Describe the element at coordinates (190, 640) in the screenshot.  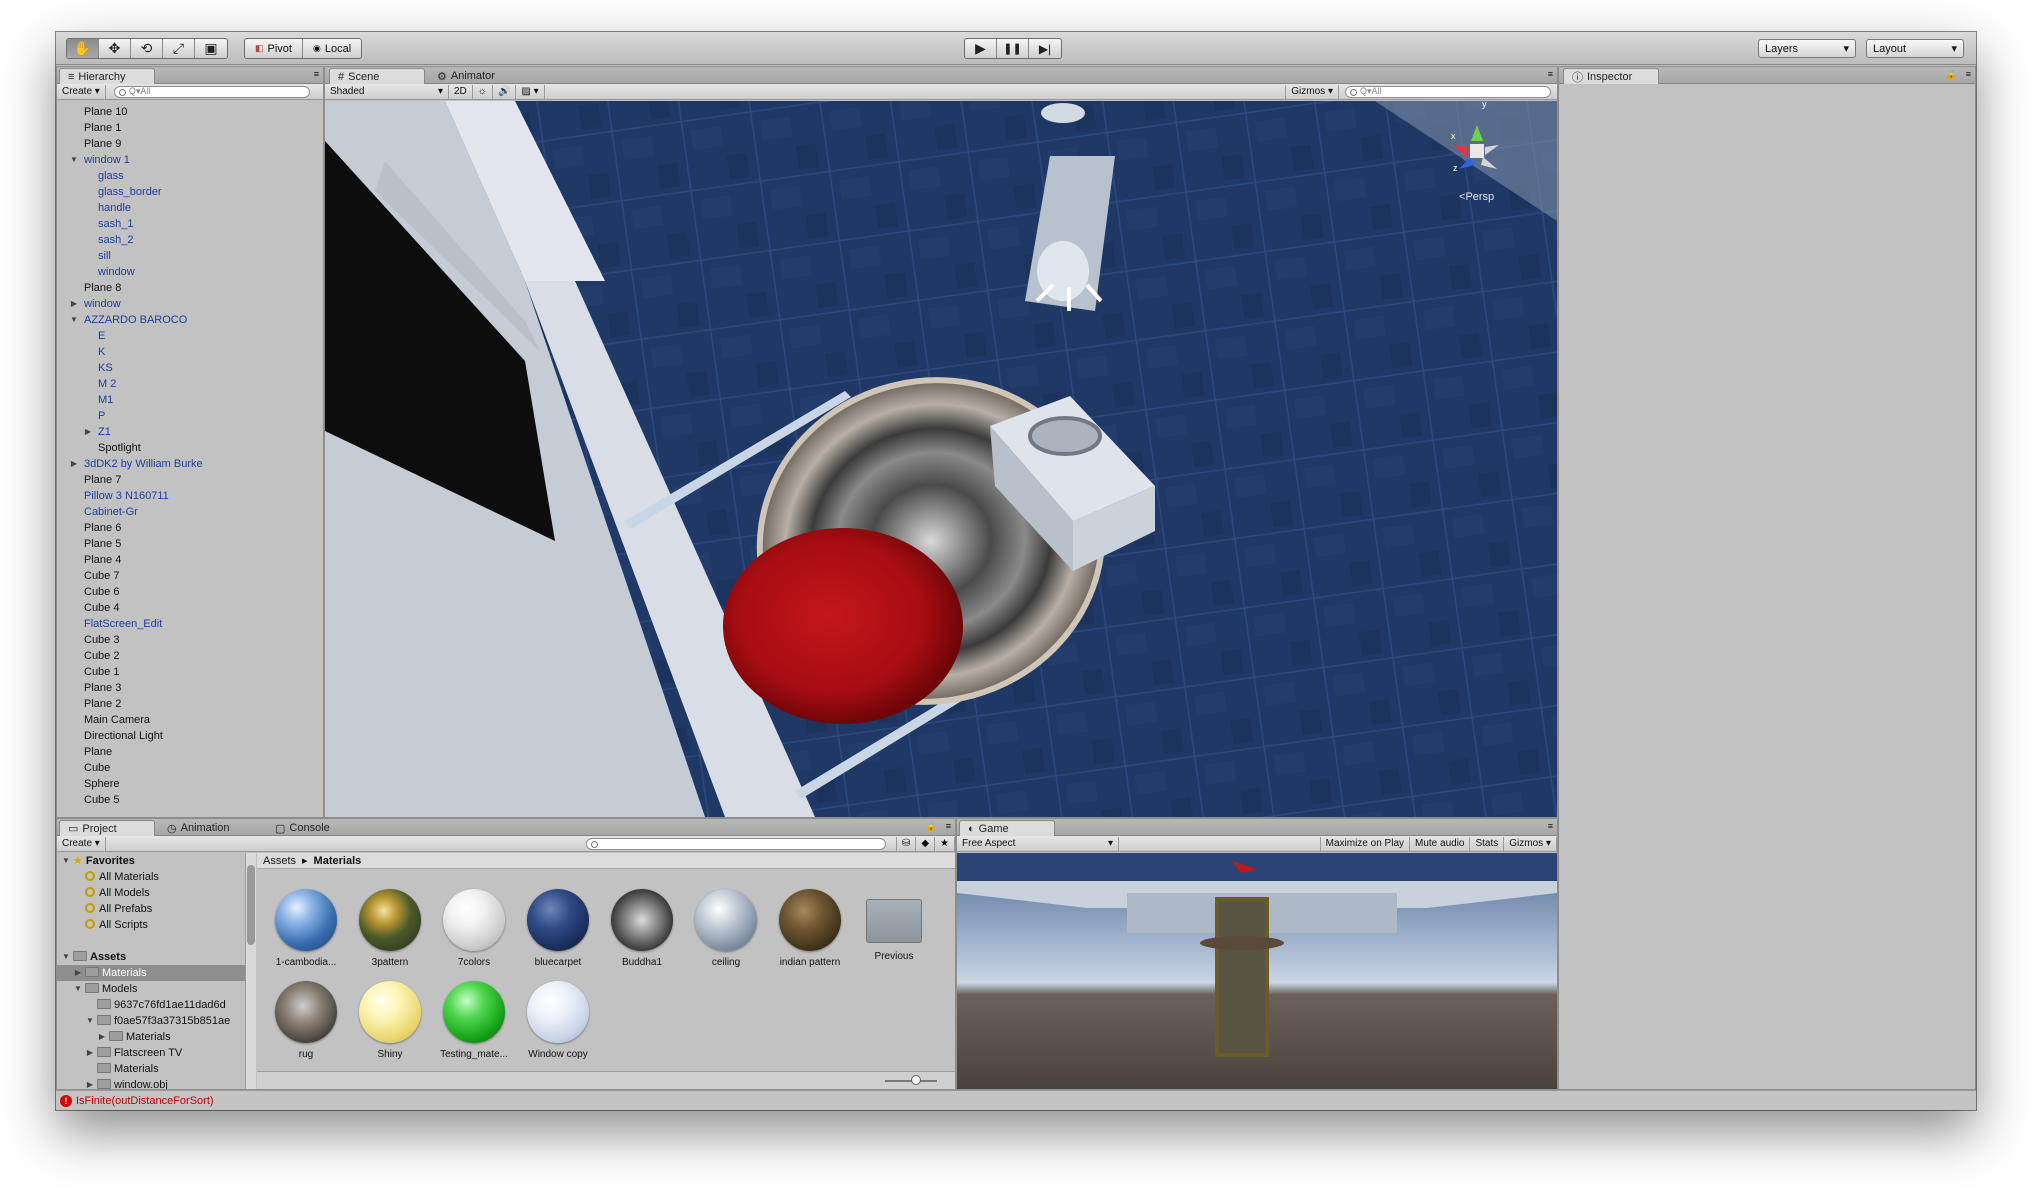
I see `hierarchy-item: Cube 3` at that location.